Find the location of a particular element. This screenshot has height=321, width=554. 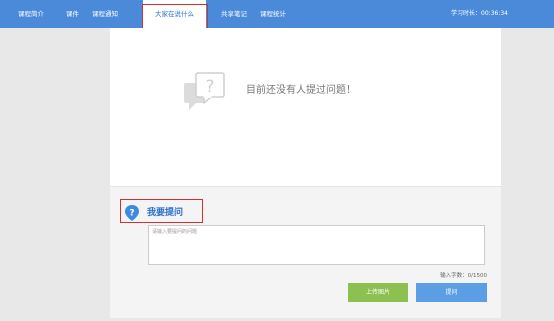

char-count-readout: 输入字数：0/1500 is located at coordinates (463, 275).